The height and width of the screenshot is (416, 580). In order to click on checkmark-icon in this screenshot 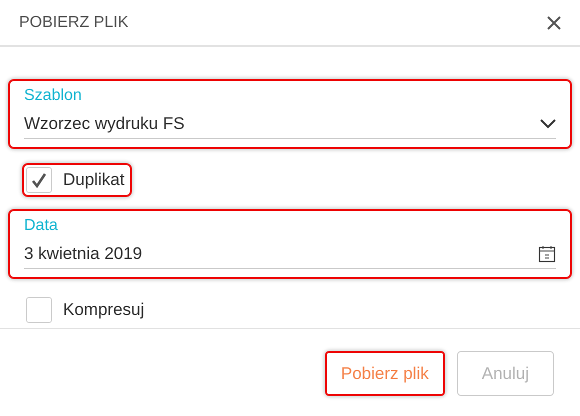, I will do `click(39, 180)`.